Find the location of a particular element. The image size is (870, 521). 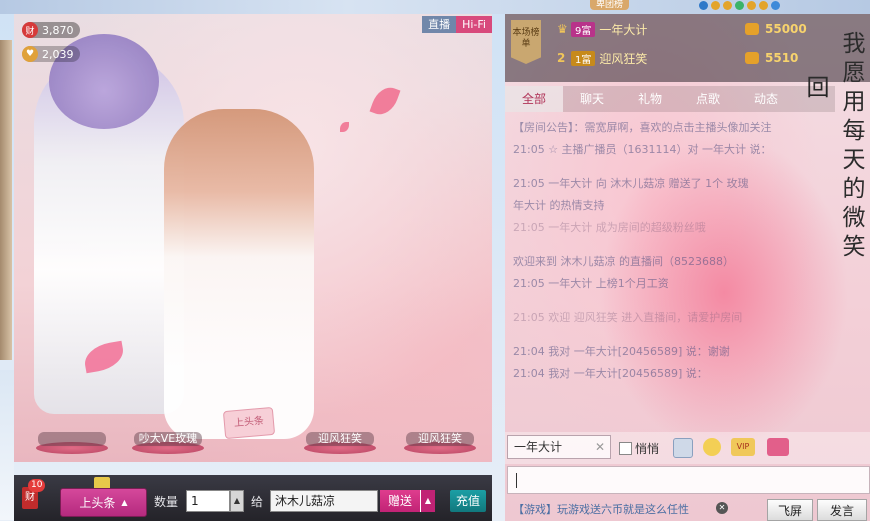

chat-line: 欢迎来到 沐木儿菇凉 的直播间（8523688） is located at coordinates (623, 261).